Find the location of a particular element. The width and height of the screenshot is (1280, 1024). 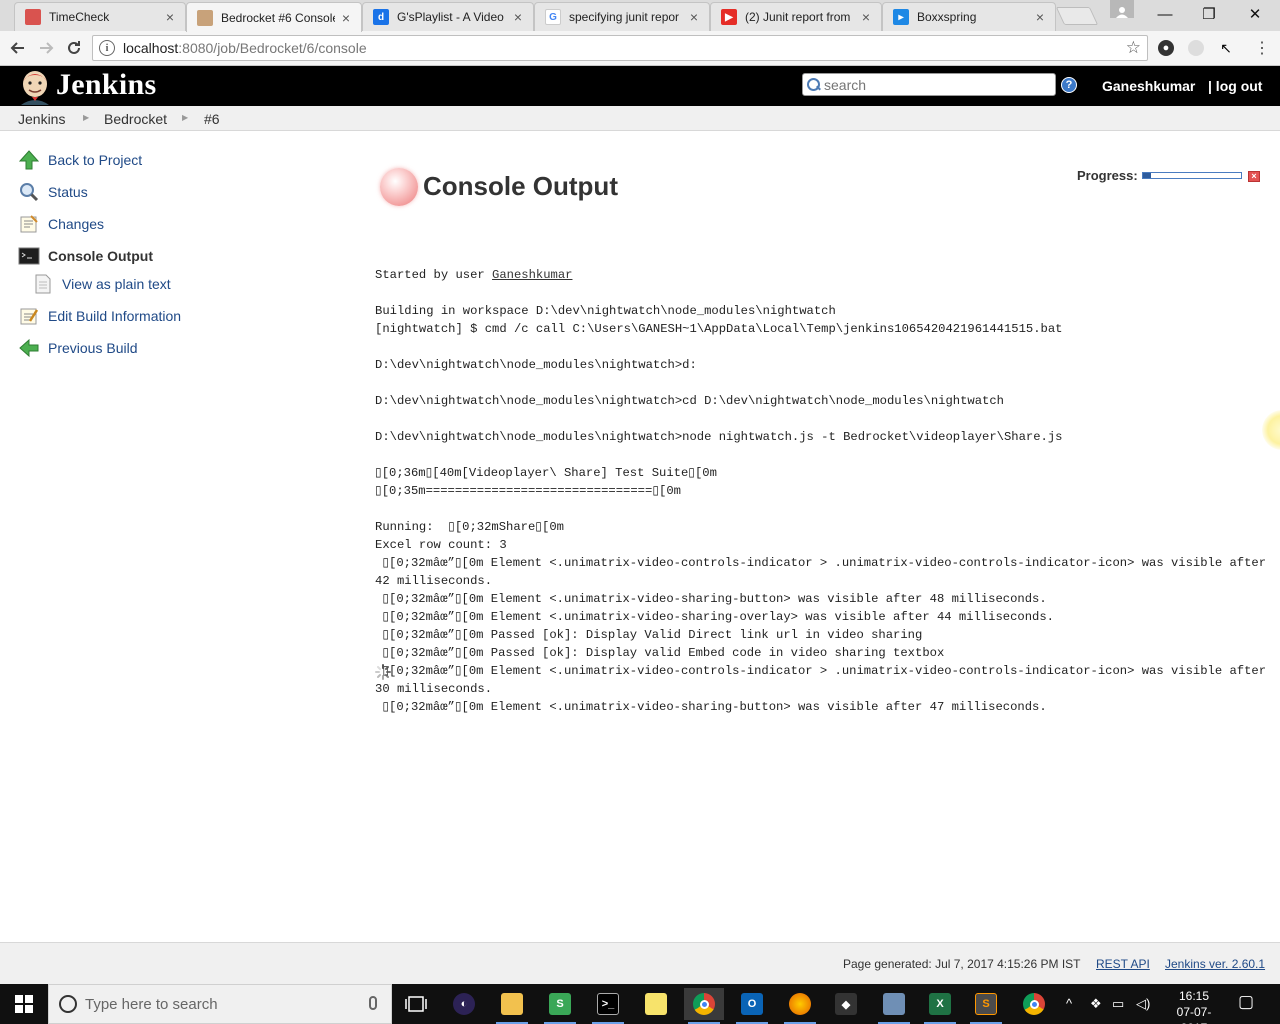

tab-label: Bedrocket #6 Console is located at coordinates (278, 17).